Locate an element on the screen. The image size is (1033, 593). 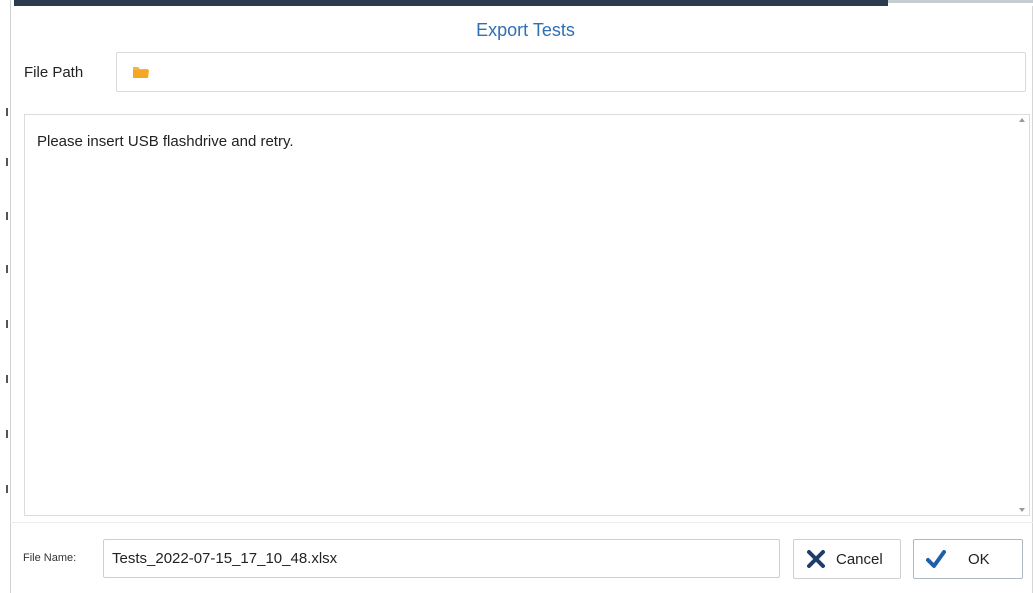
ok-button-label: OK is located at coordinates (979, 559).